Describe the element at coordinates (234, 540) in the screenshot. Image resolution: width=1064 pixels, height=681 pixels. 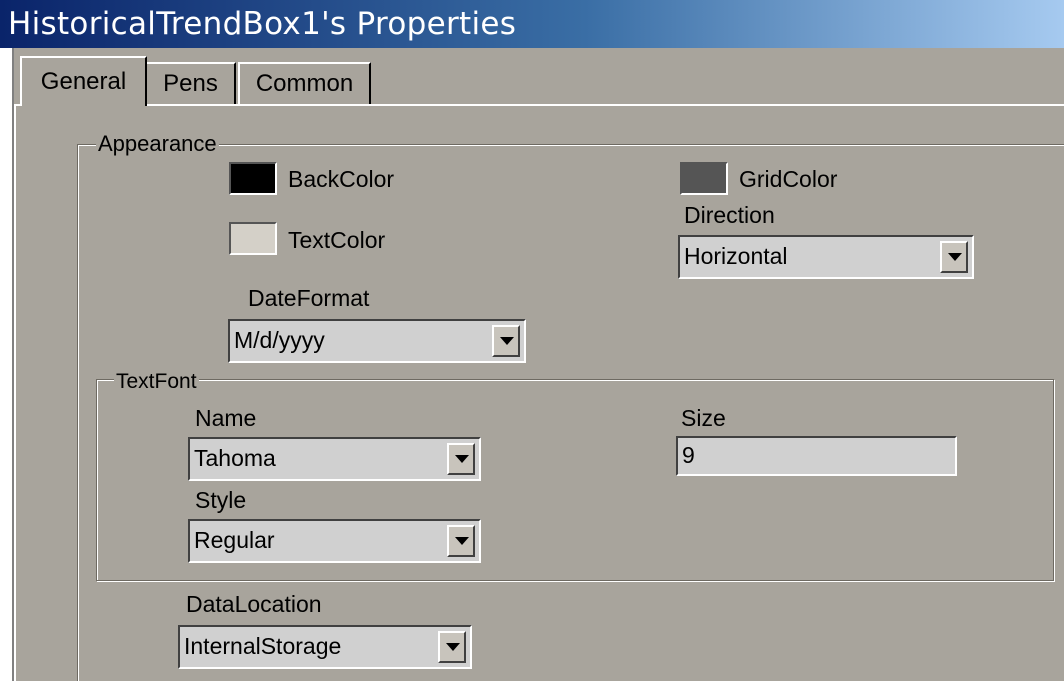
I see `font-style-value: Regular` at that location.